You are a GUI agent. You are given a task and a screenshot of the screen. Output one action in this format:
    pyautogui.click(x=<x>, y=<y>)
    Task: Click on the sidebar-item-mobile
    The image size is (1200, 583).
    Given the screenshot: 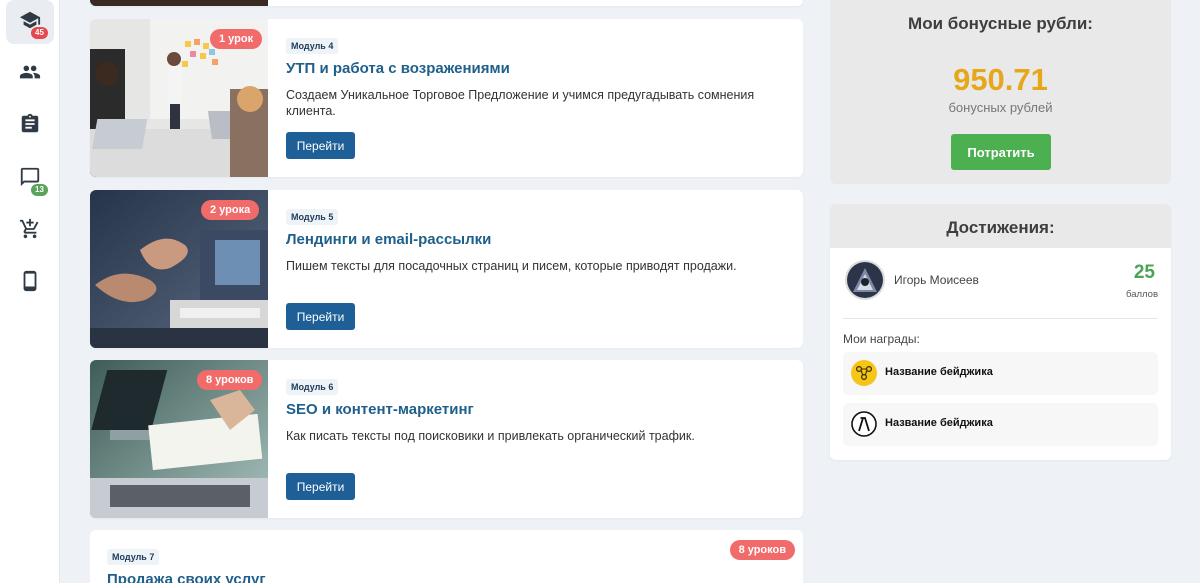 What is the action you would take?
    pyautogui.click(x=30, y=283)
    